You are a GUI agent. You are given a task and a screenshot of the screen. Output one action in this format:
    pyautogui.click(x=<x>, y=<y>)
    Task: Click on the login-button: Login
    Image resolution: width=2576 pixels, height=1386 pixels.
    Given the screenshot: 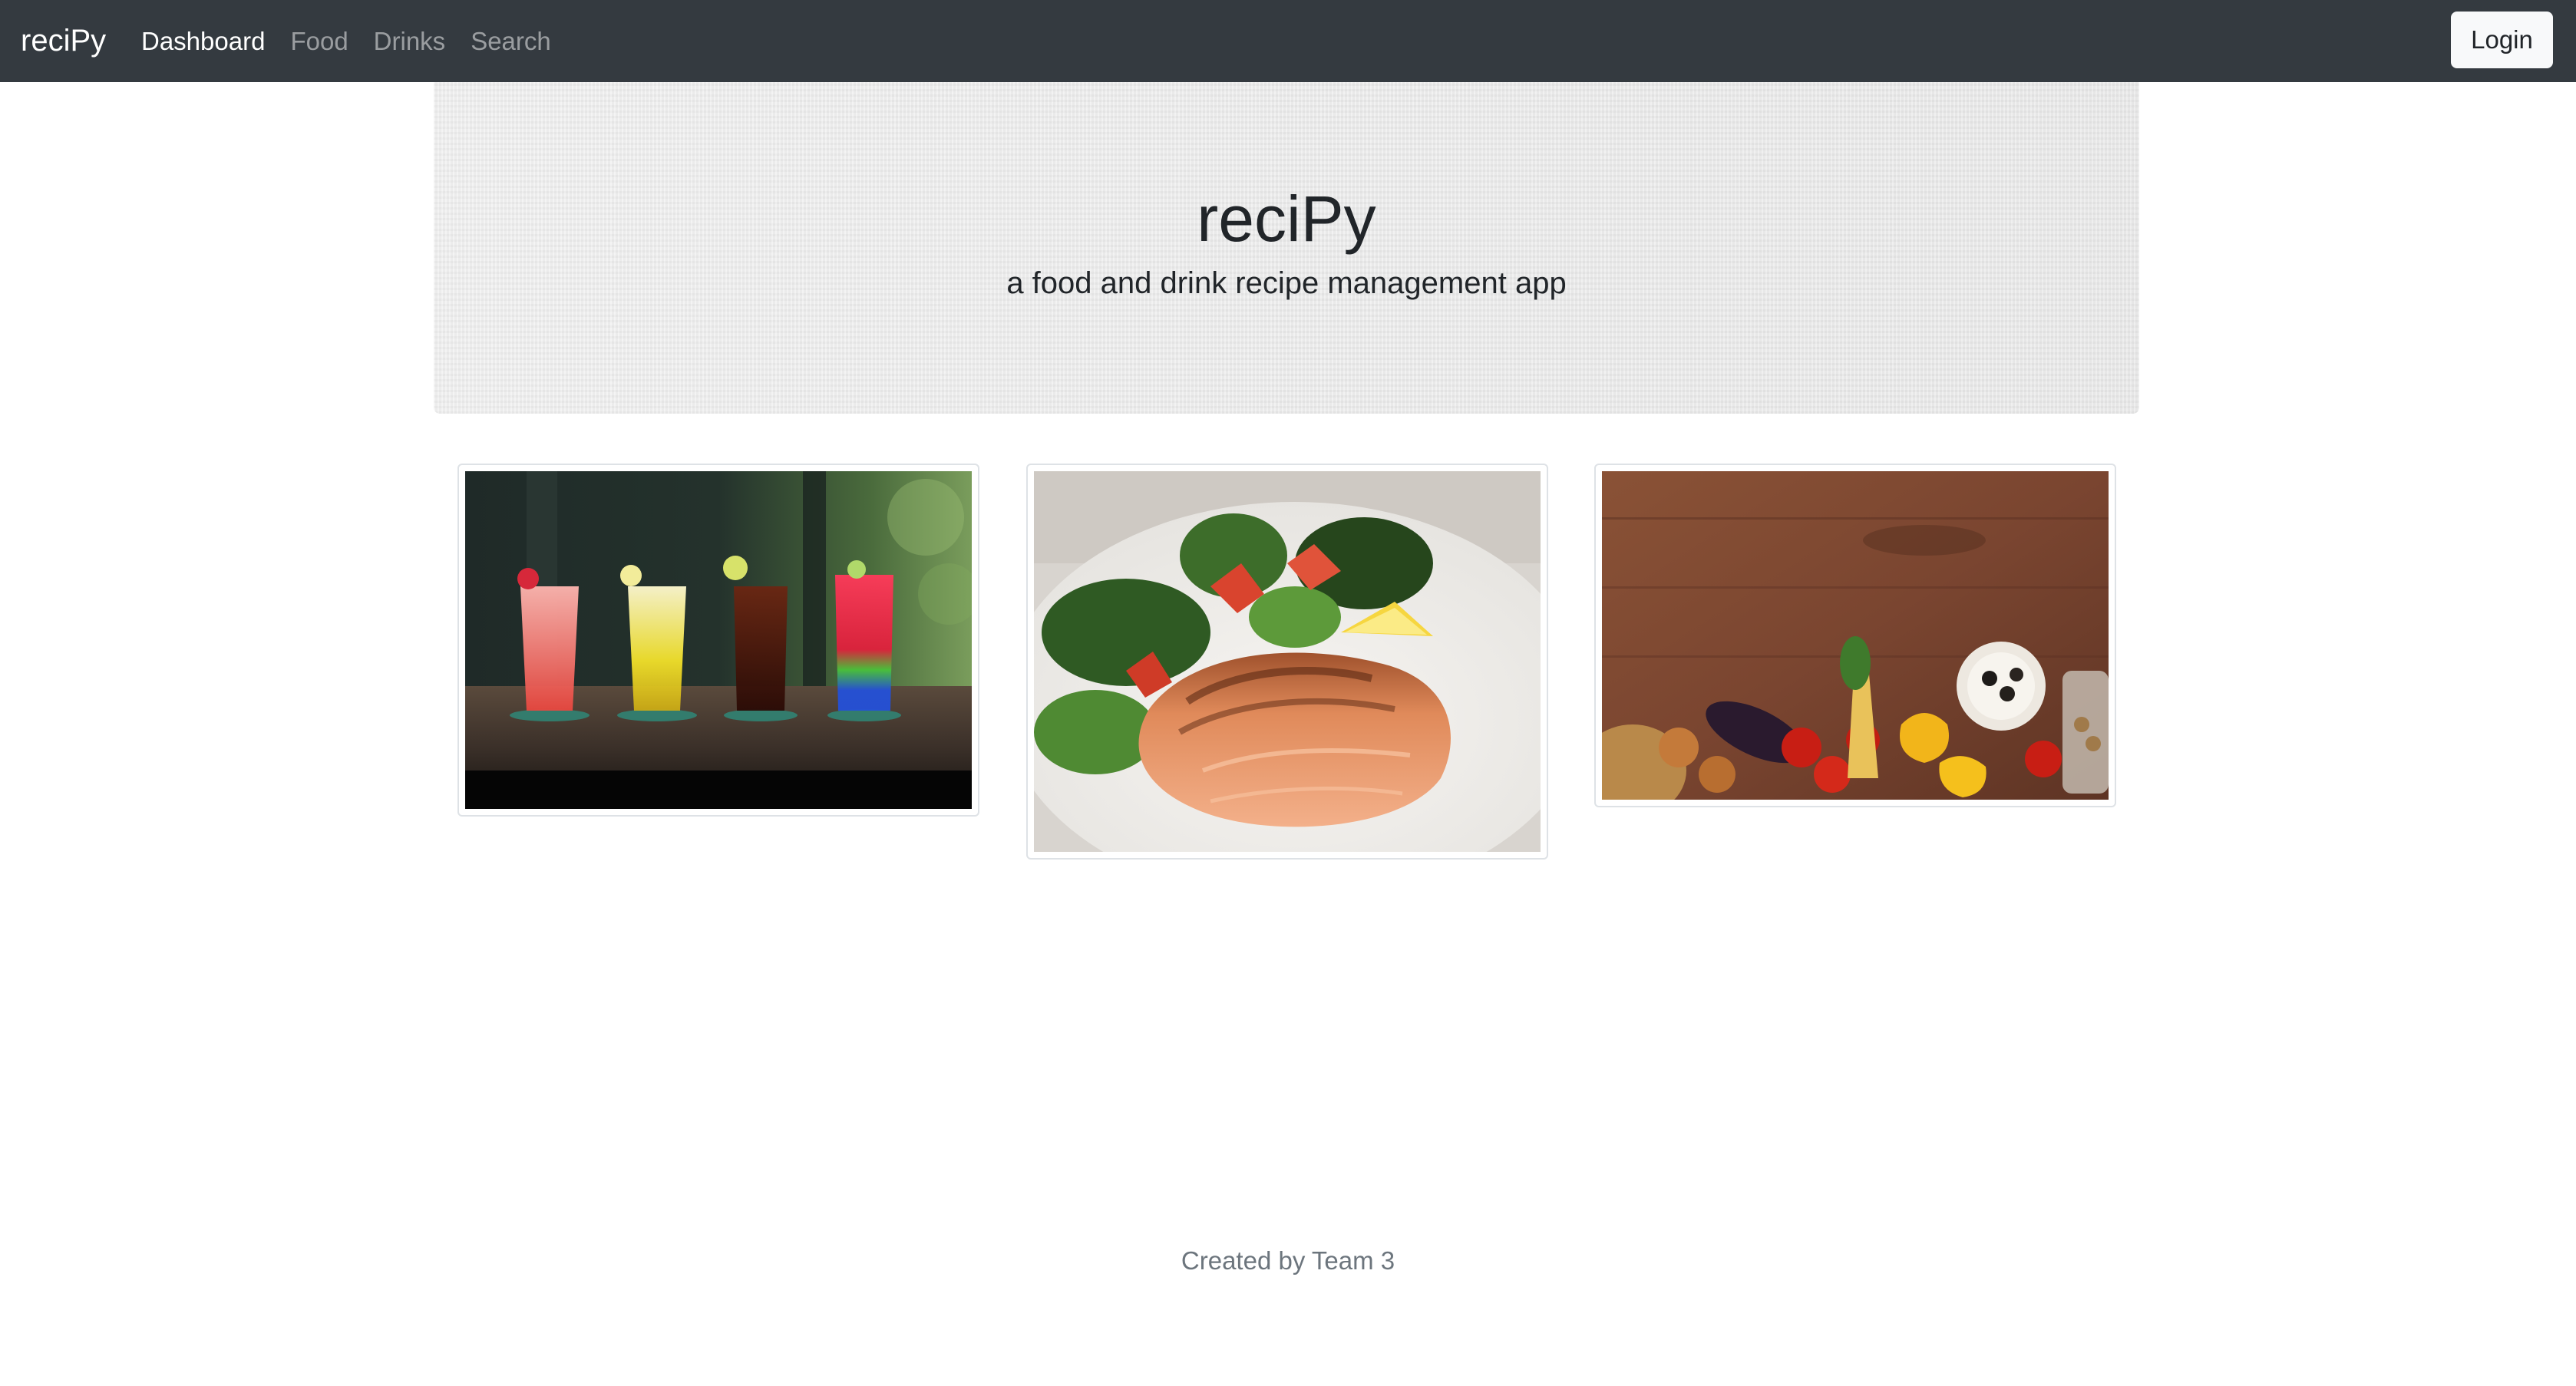 What is the action you would take?
    pyautogui.click(x=2502, y=40)
    